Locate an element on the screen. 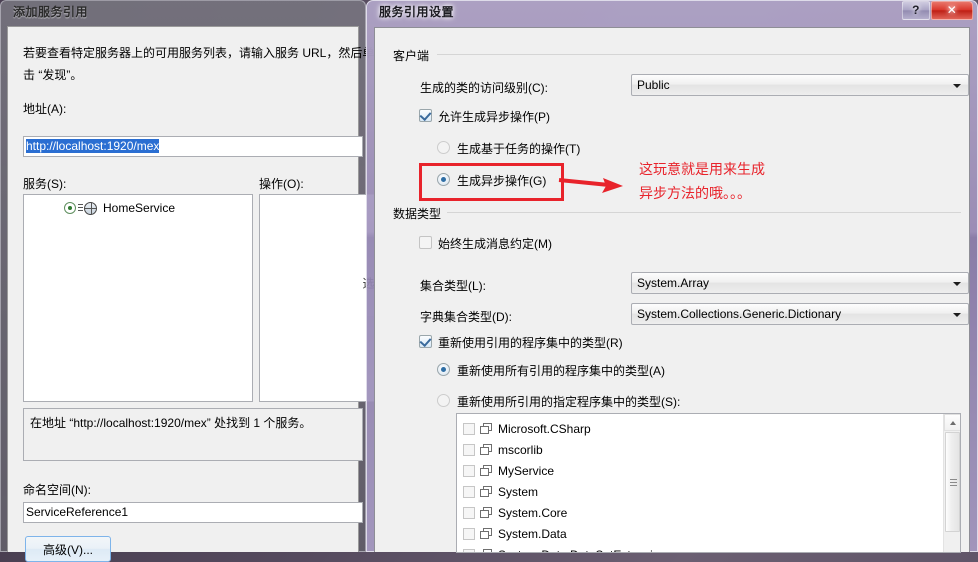  annotation-arrow-icon is located at coordinates (590, 185).